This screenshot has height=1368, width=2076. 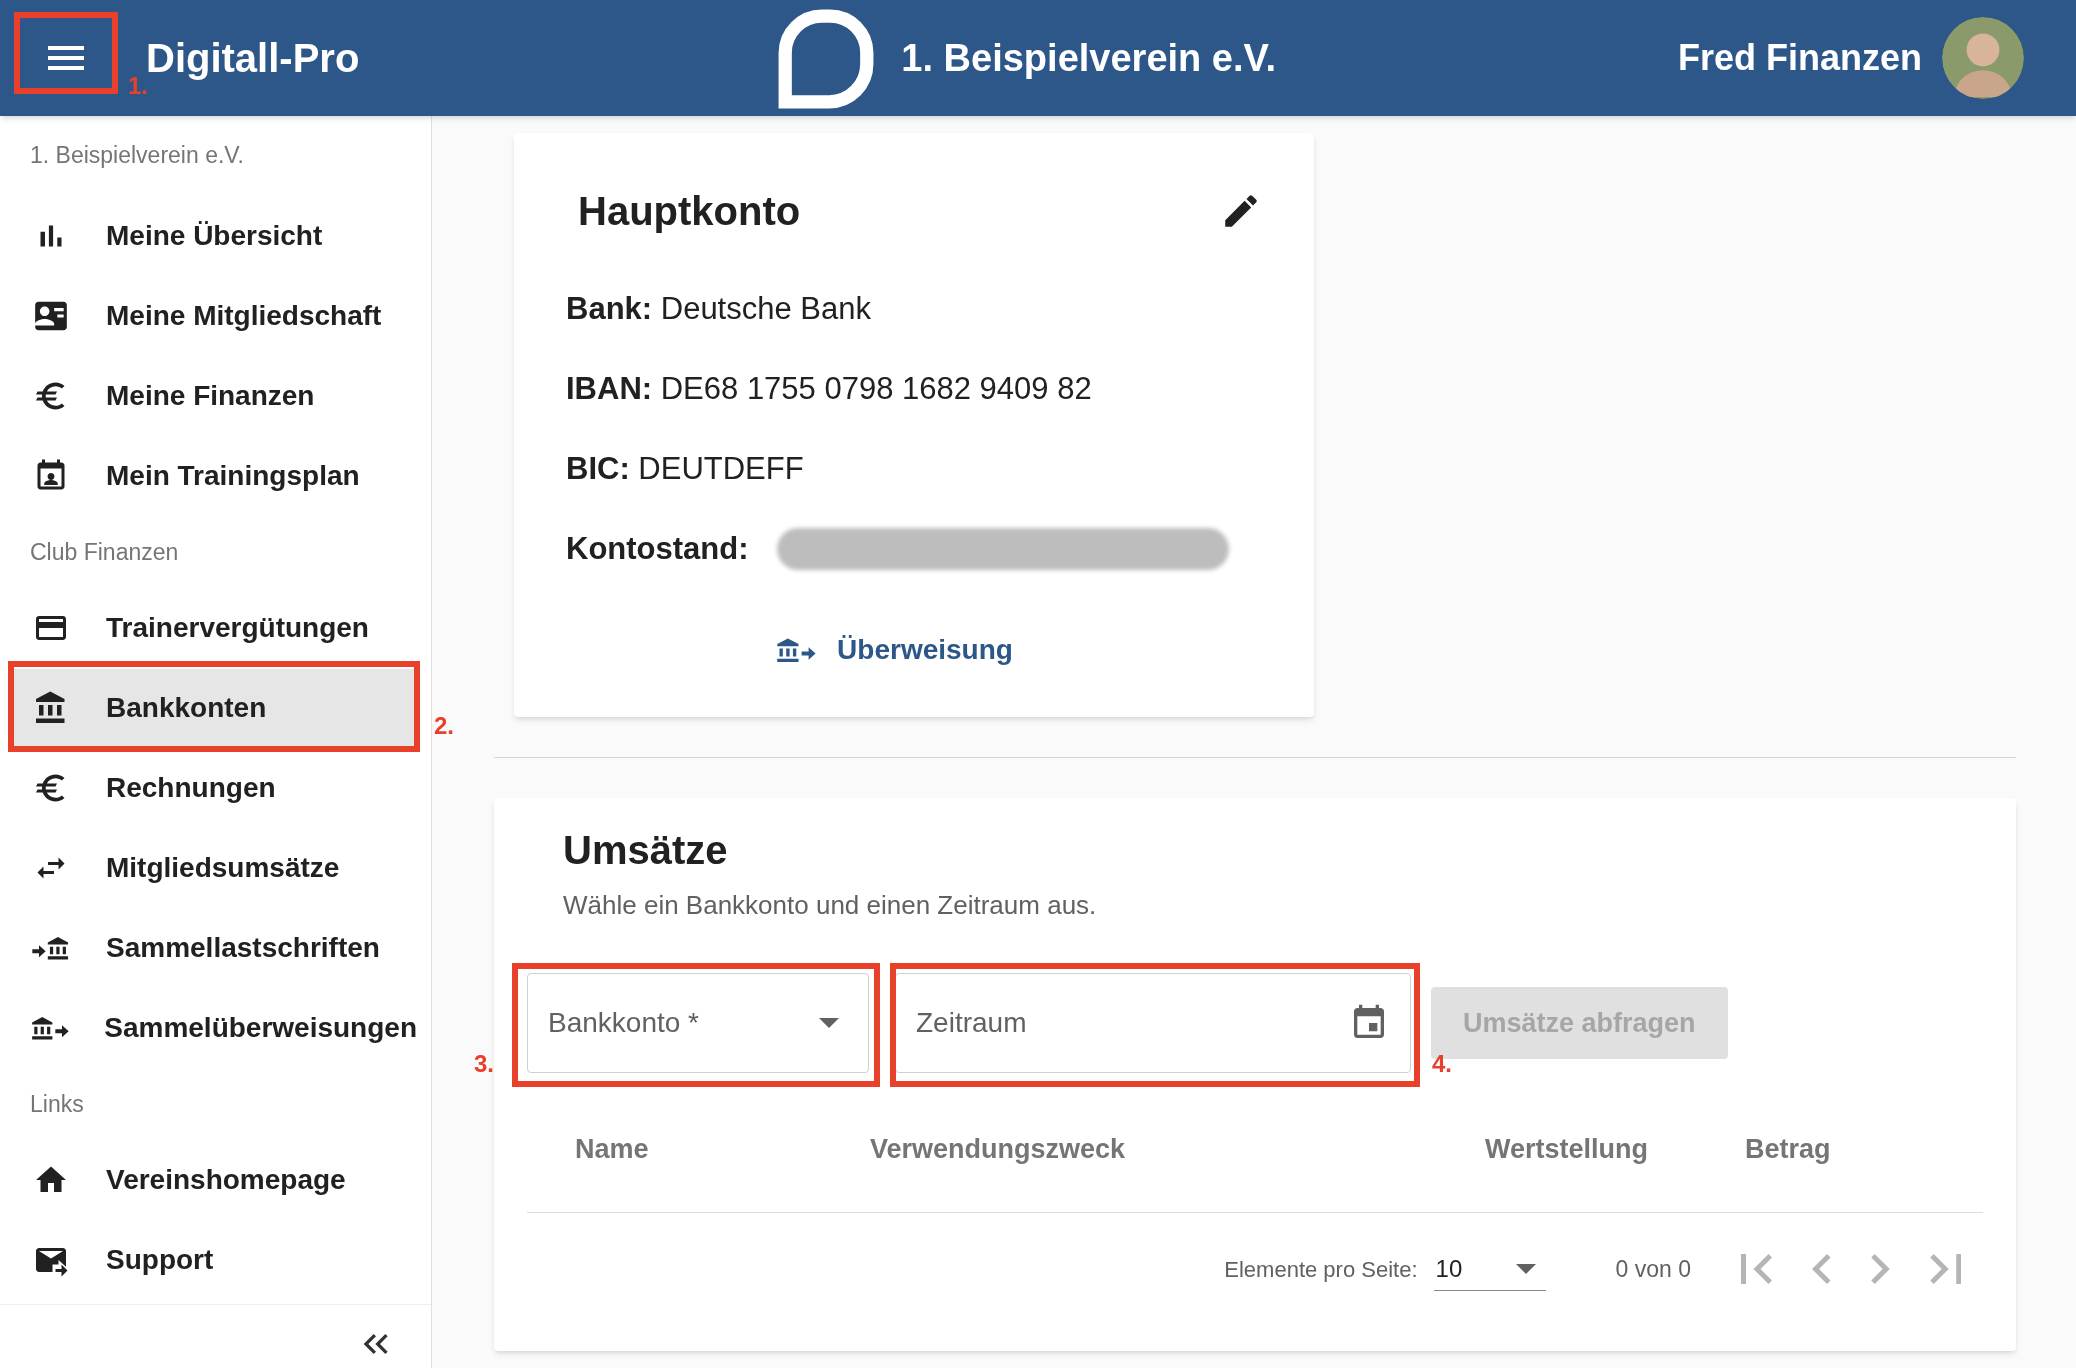 What do you see at coordinates (215, 1260) in the screenshot?
I see `sidebar-item: Support` at bounding box center [215, 1260].